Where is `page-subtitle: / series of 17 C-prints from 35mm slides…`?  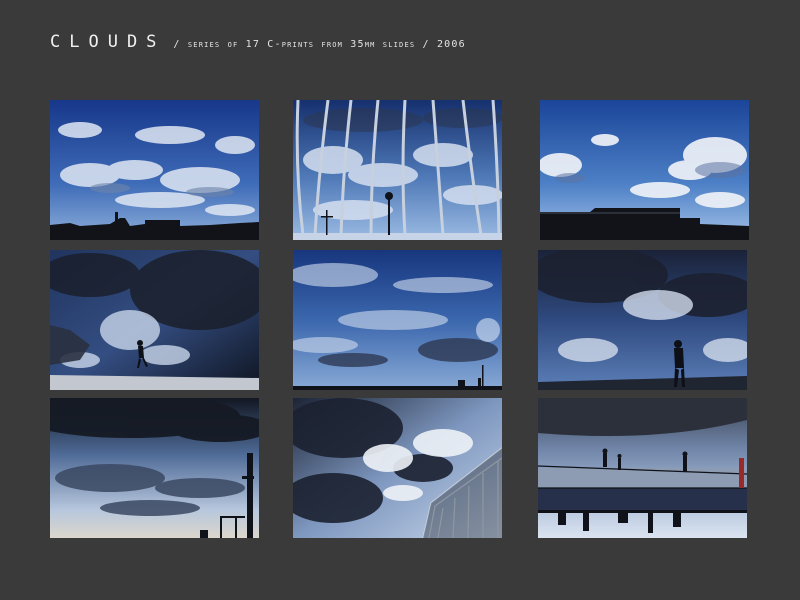
page-subtitle: / series of 17 C-prints from 35mm slides… is located at coordinates (319, 44).